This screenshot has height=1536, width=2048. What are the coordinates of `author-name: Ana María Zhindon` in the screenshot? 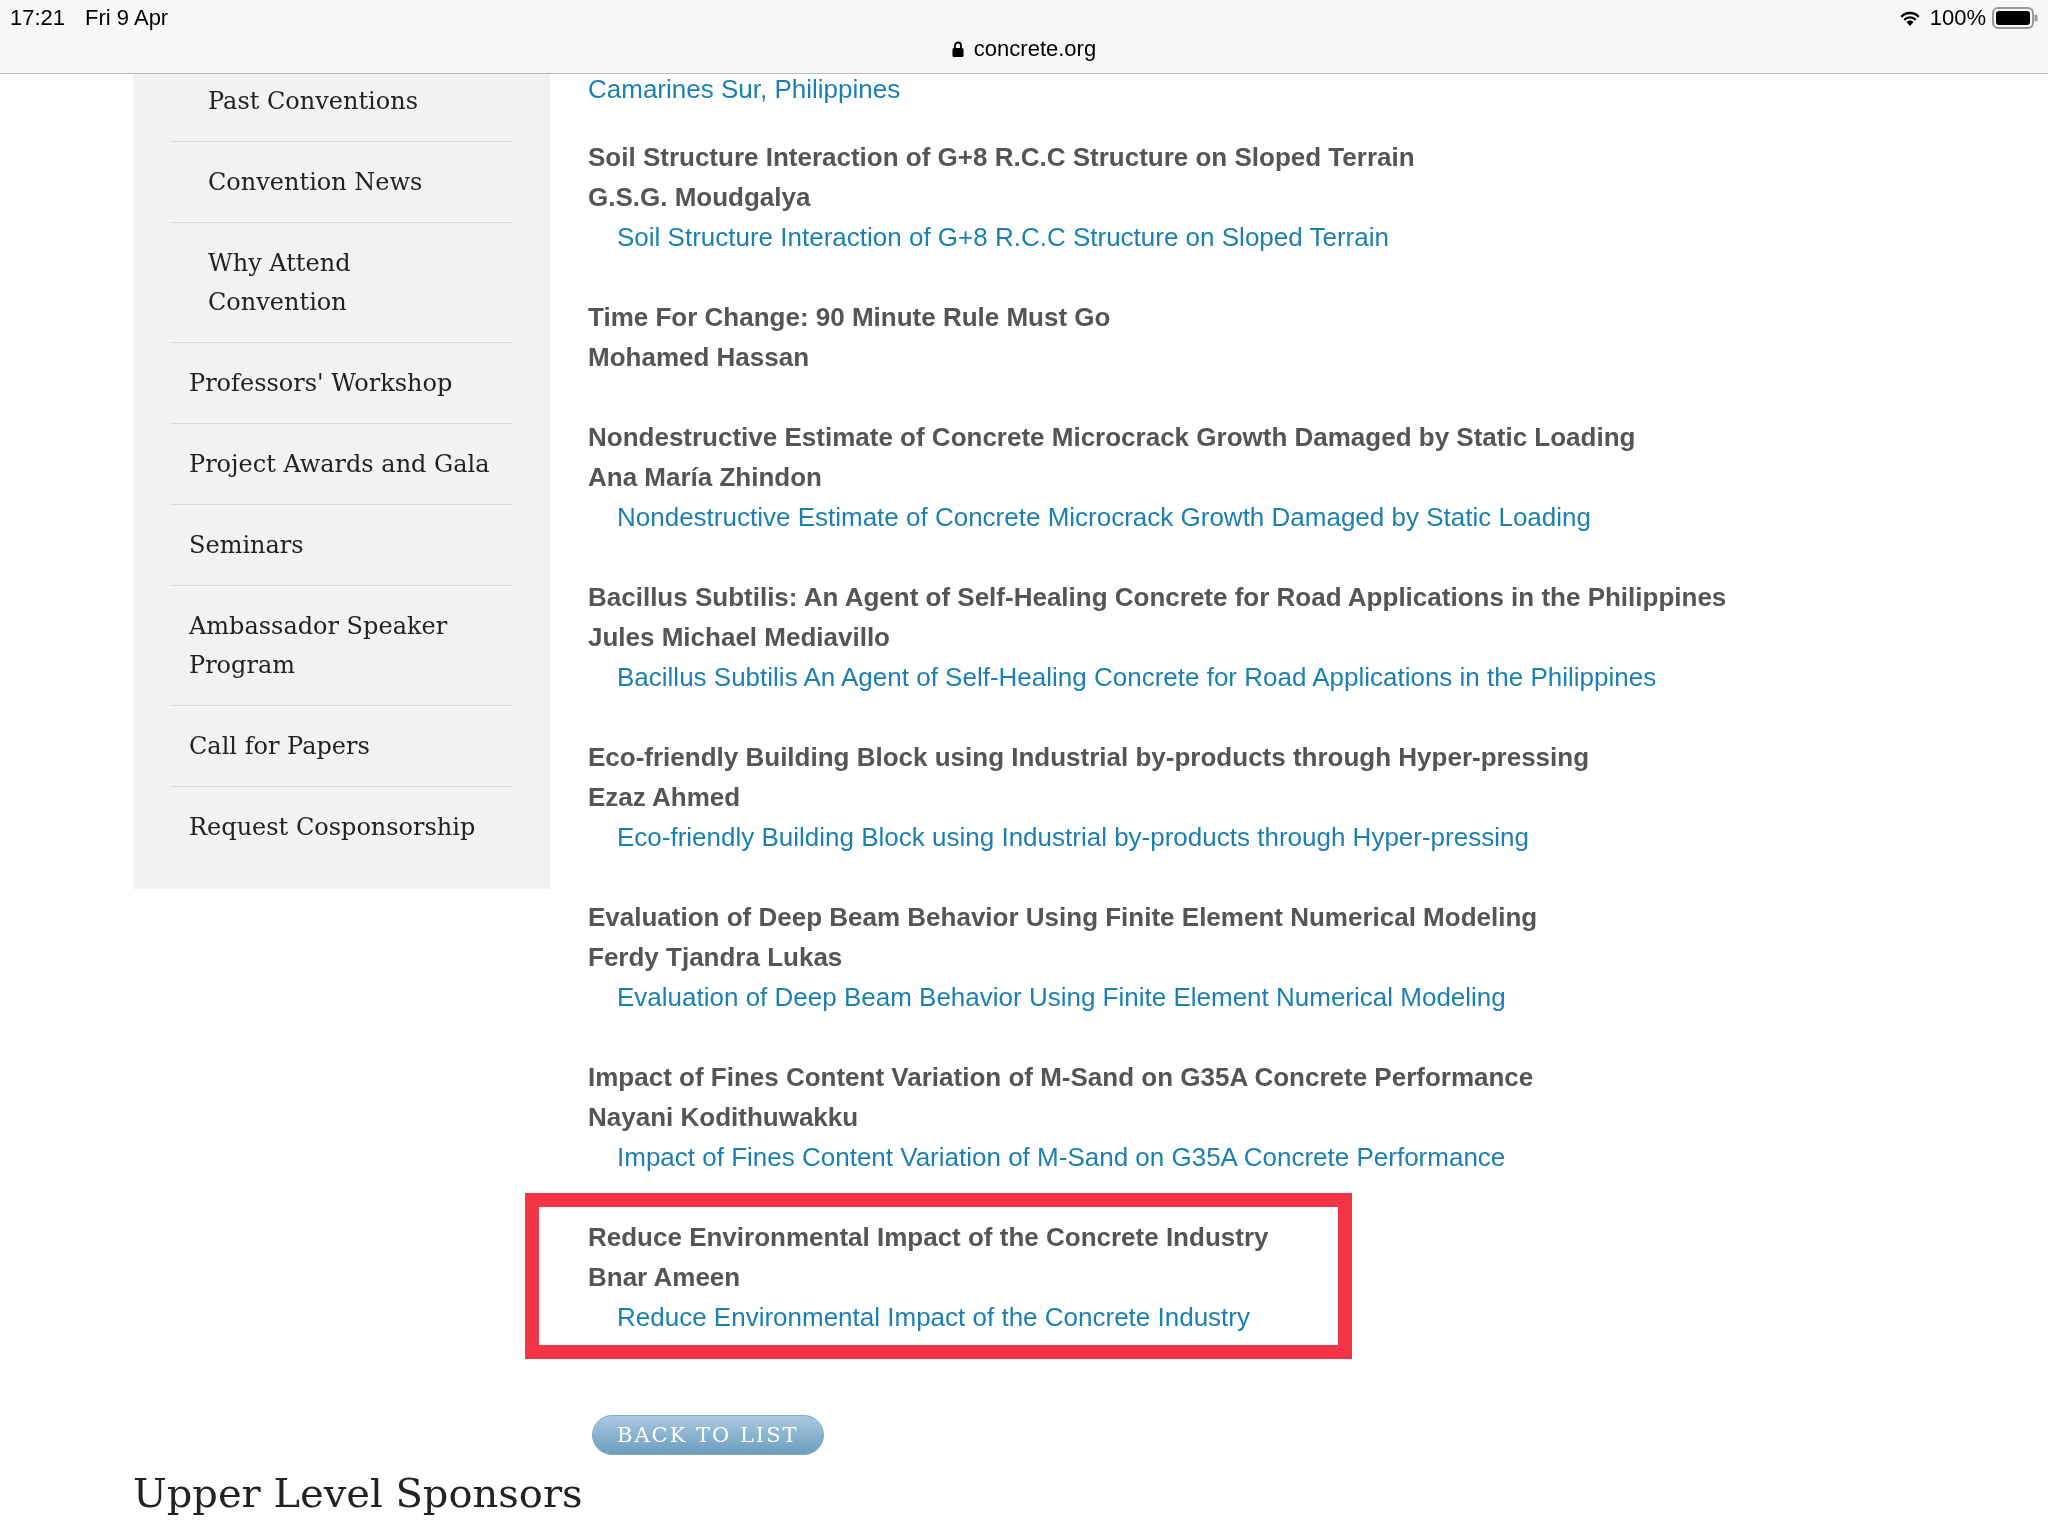 It's located at (705, 477).